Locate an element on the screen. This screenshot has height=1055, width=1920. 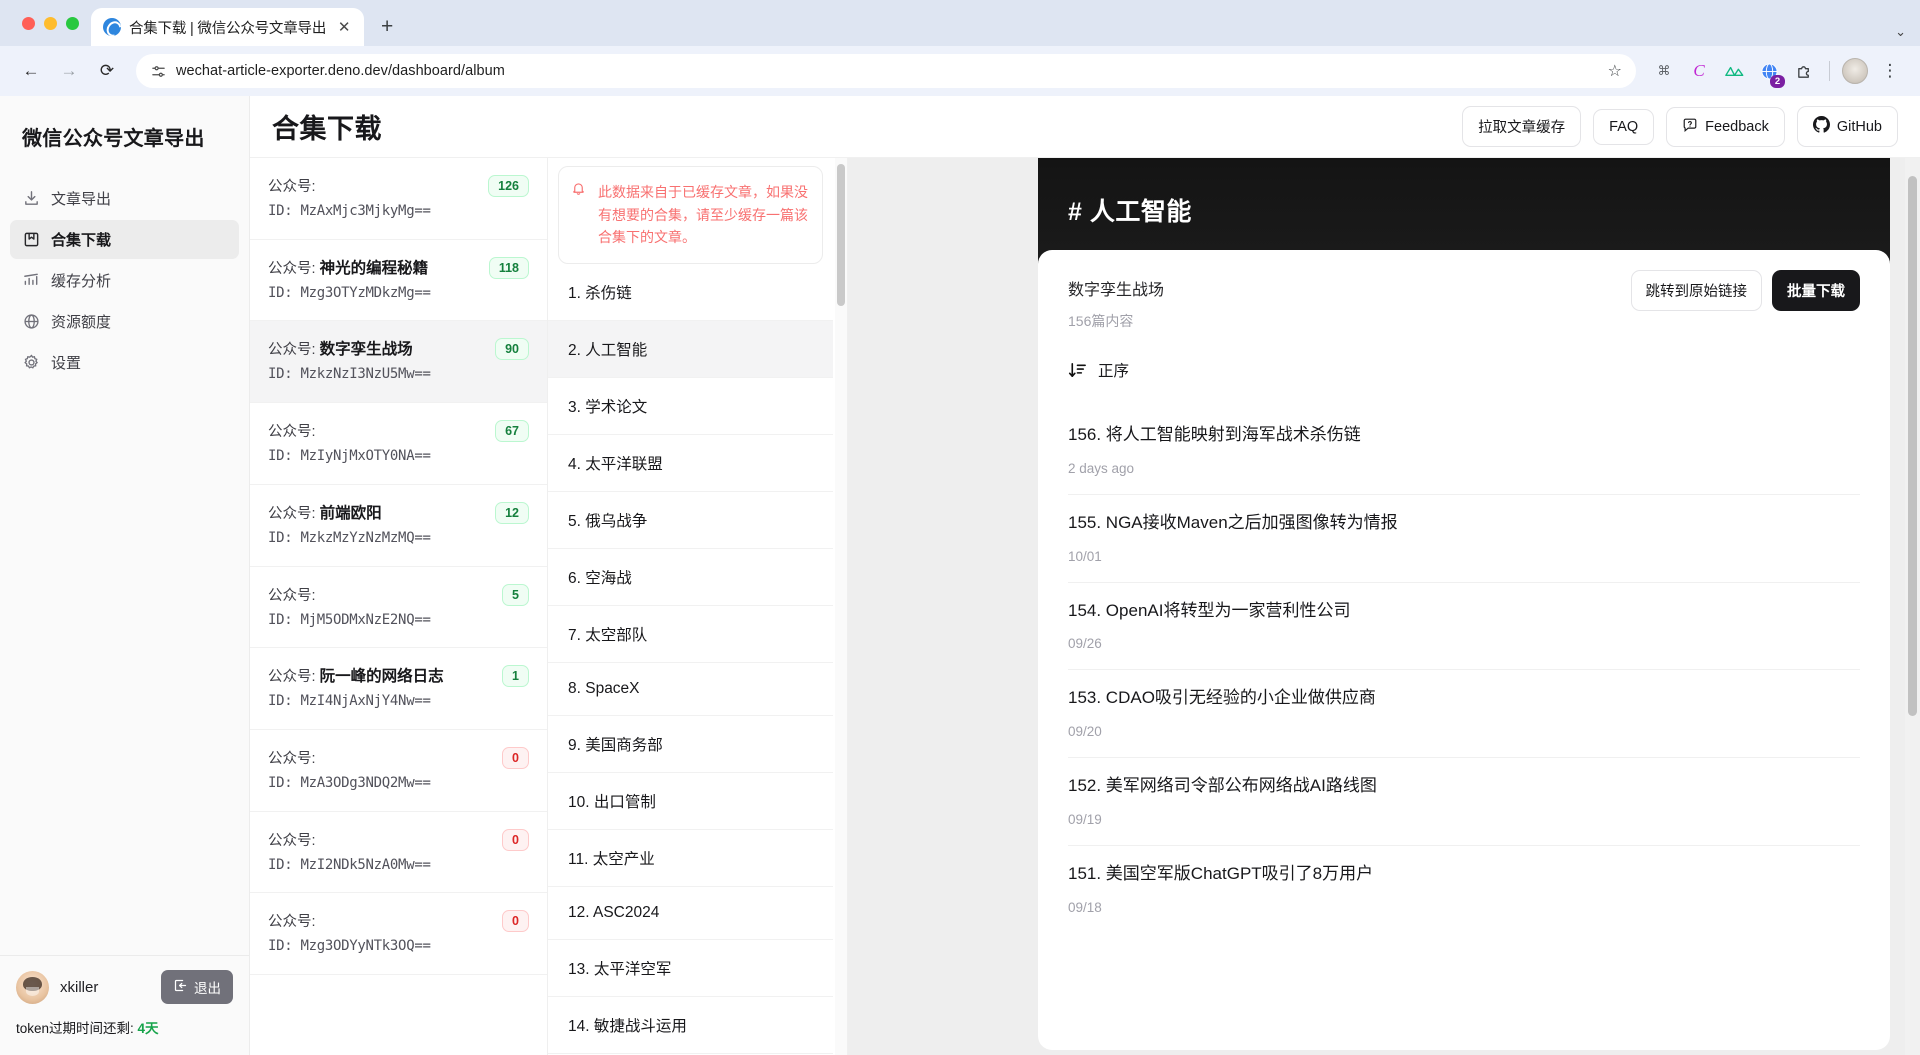
github-label: GitHub is located at coordinates (1859, 126).